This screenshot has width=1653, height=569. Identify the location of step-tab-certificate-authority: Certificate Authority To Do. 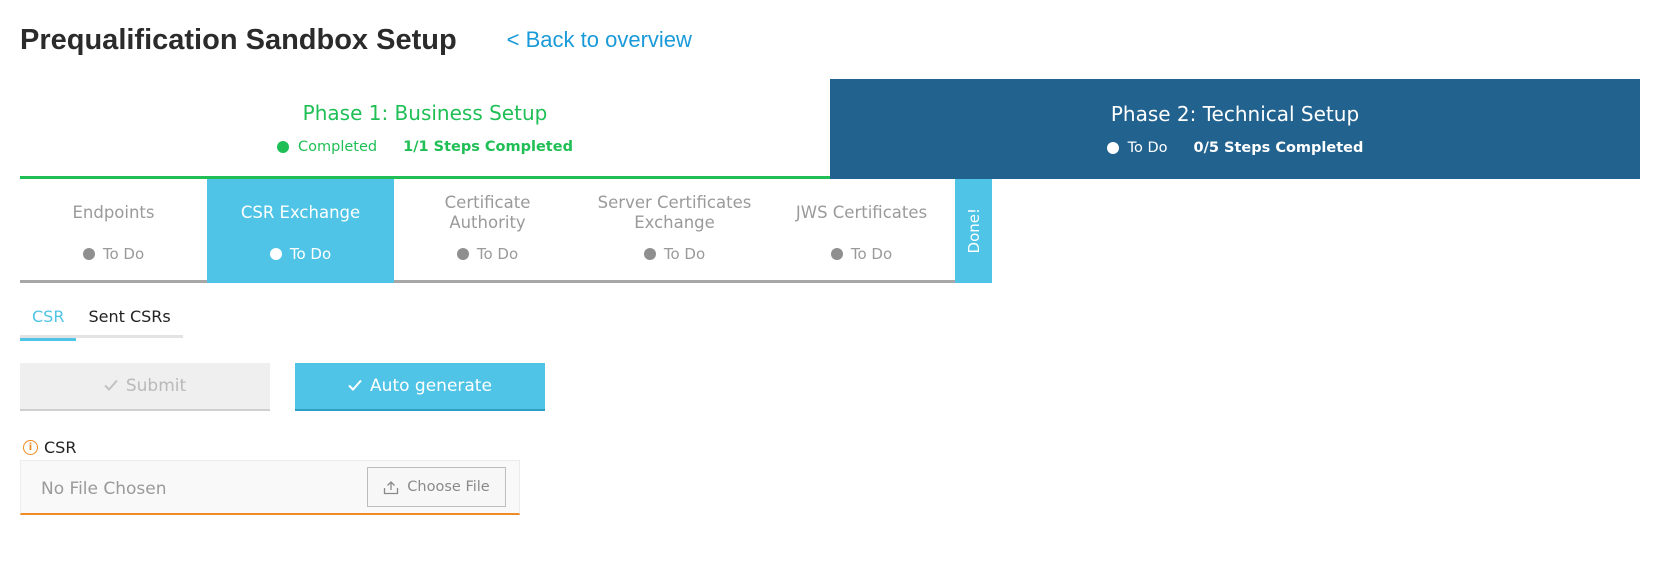
(487, 231).